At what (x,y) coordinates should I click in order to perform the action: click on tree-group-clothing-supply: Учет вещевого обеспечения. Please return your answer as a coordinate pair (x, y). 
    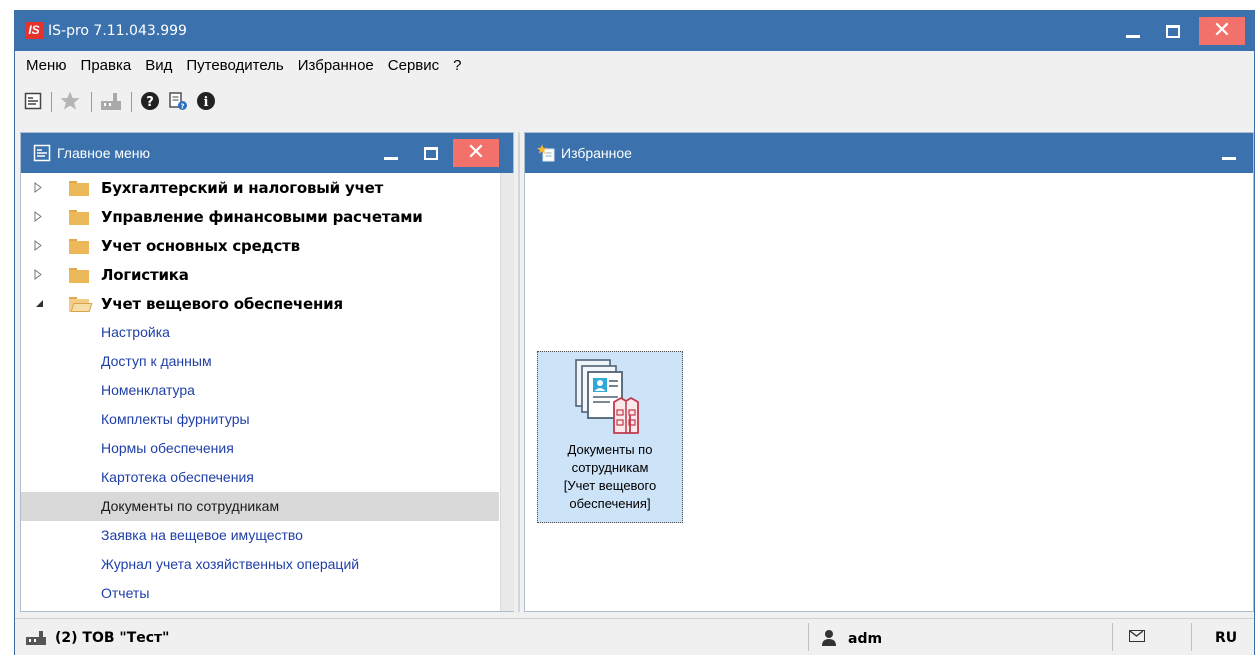
    Looking at the image, I should click on (260, 303).